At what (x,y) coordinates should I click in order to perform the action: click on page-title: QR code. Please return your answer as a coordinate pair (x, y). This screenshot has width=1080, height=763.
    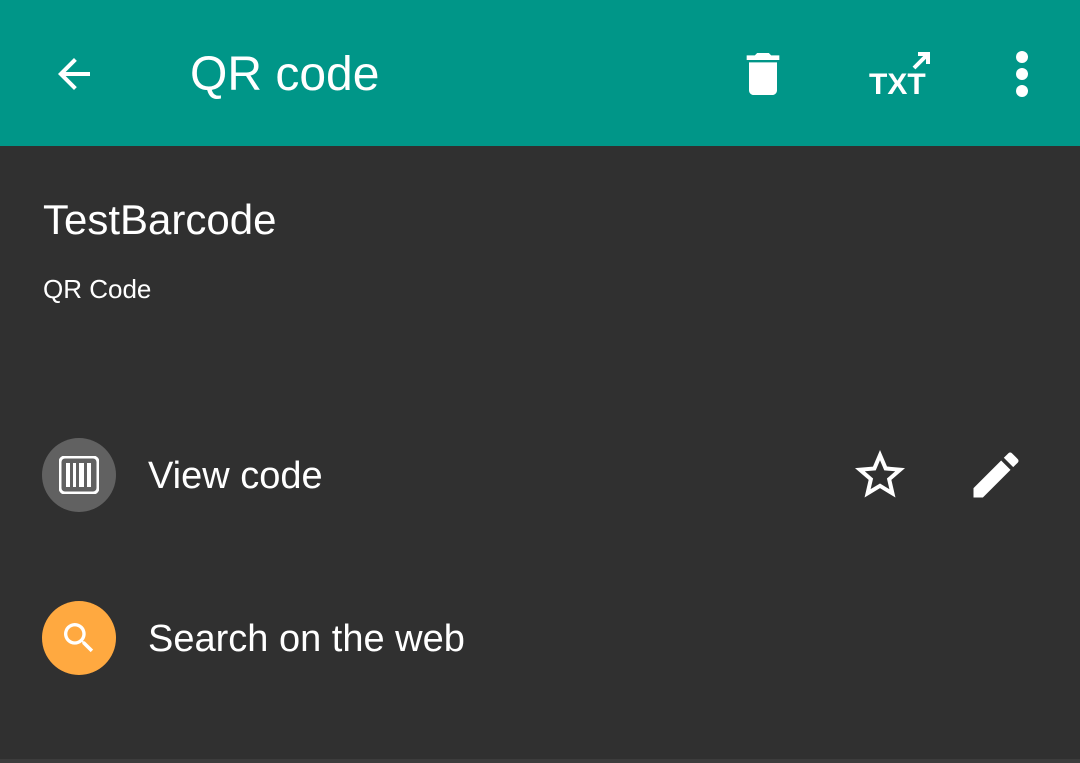
    Looking at the image, I should click on (285, 74).